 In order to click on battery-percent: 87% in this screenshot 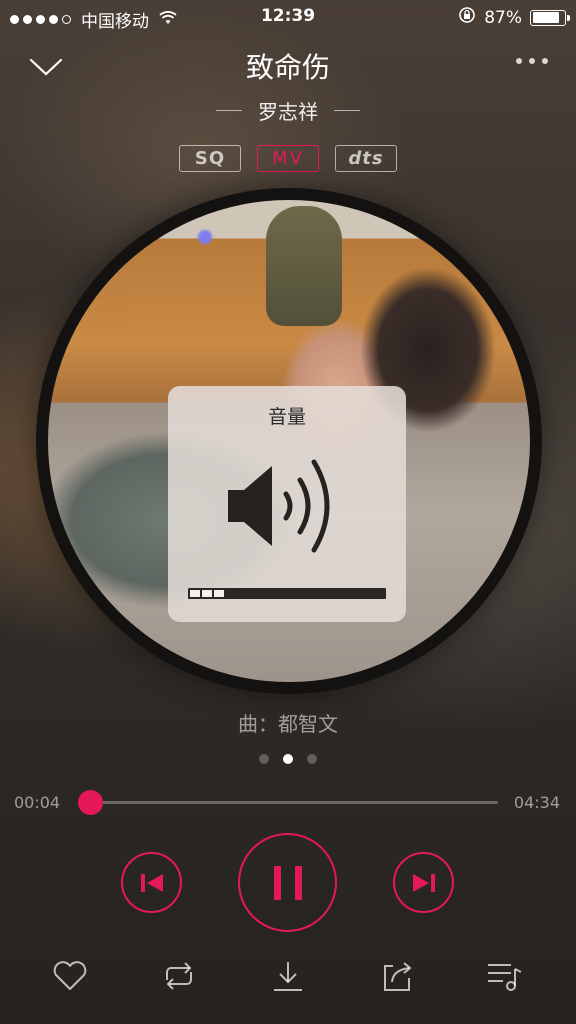, I will do `click(503, 17)`.